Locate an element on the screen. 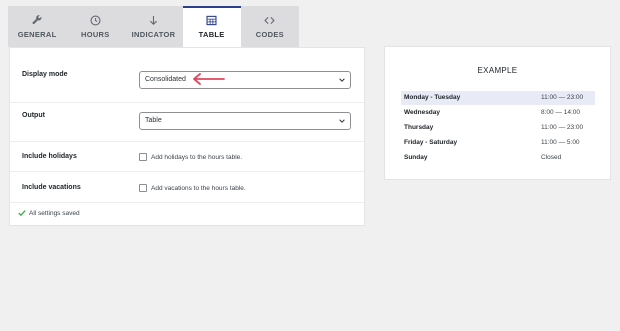 This screenshot has width=620, height=331. example-title: EXAMPLE is located at coordinates (497, 70).